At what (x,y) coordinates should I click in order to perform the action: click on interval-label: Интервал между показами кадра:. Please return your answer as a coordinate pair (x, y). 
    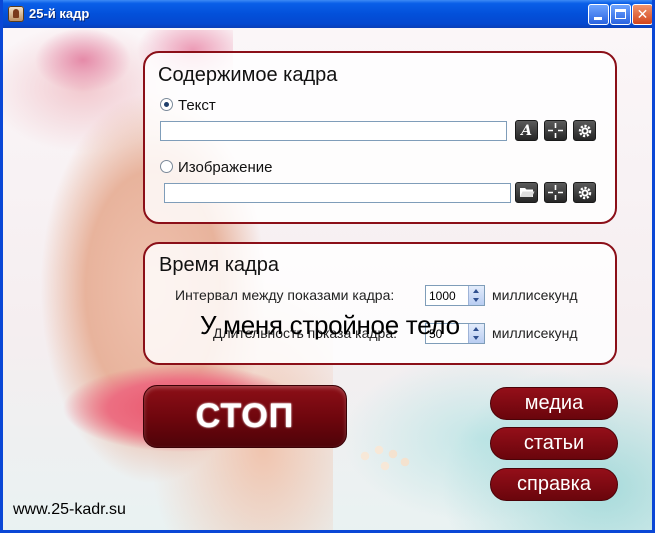
    Looking at the image, I should click on (285, 295).